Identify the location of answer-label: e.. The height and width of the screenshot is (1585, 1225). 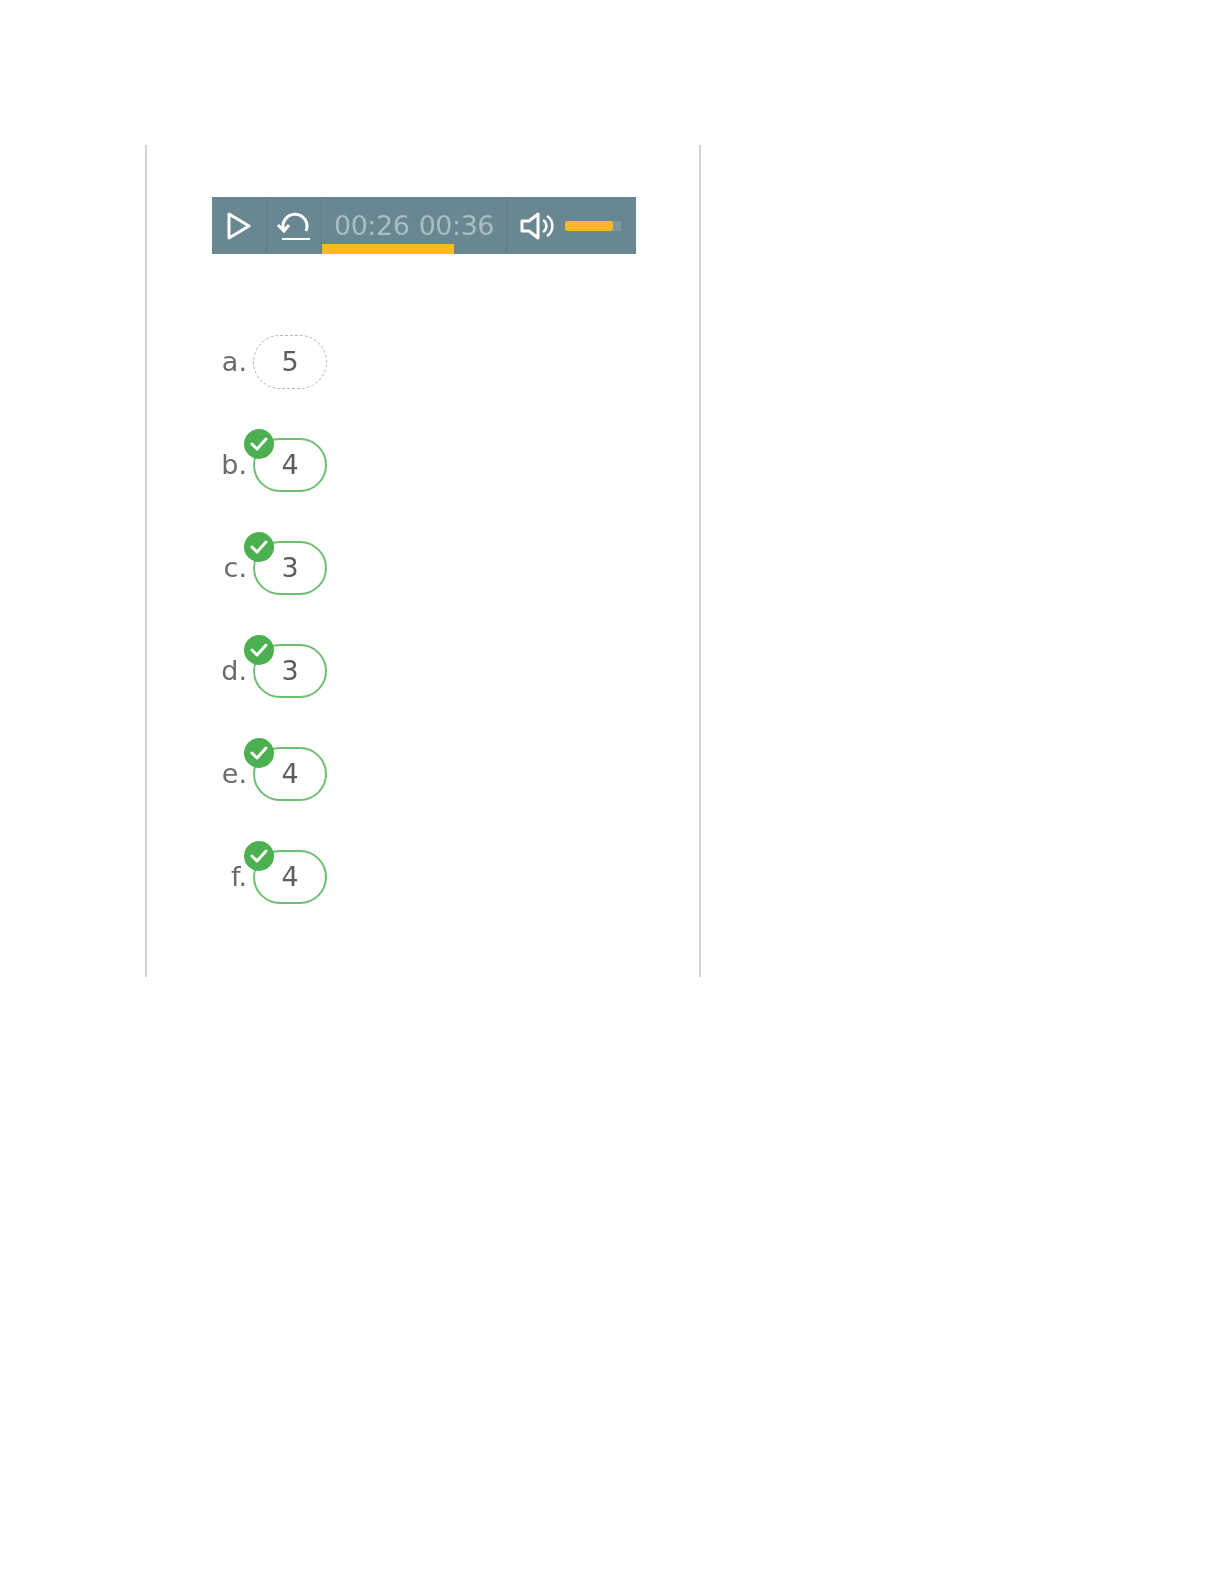
(233, 773).